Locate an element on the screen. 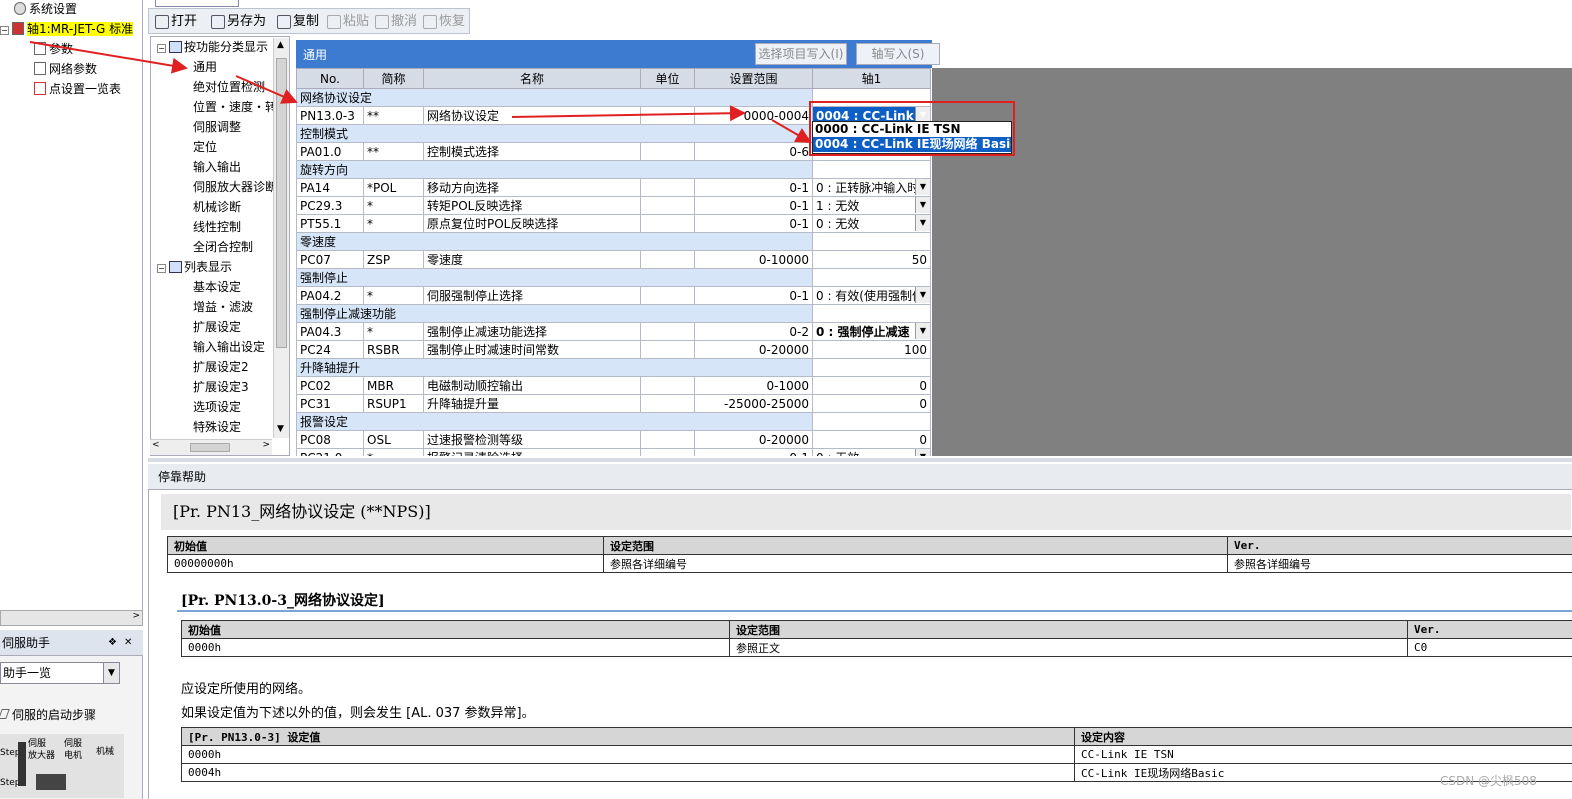 The image size is (1572, 799). category-group-by-function: − 按功能分类显示 is located at coordinates (212, 47).